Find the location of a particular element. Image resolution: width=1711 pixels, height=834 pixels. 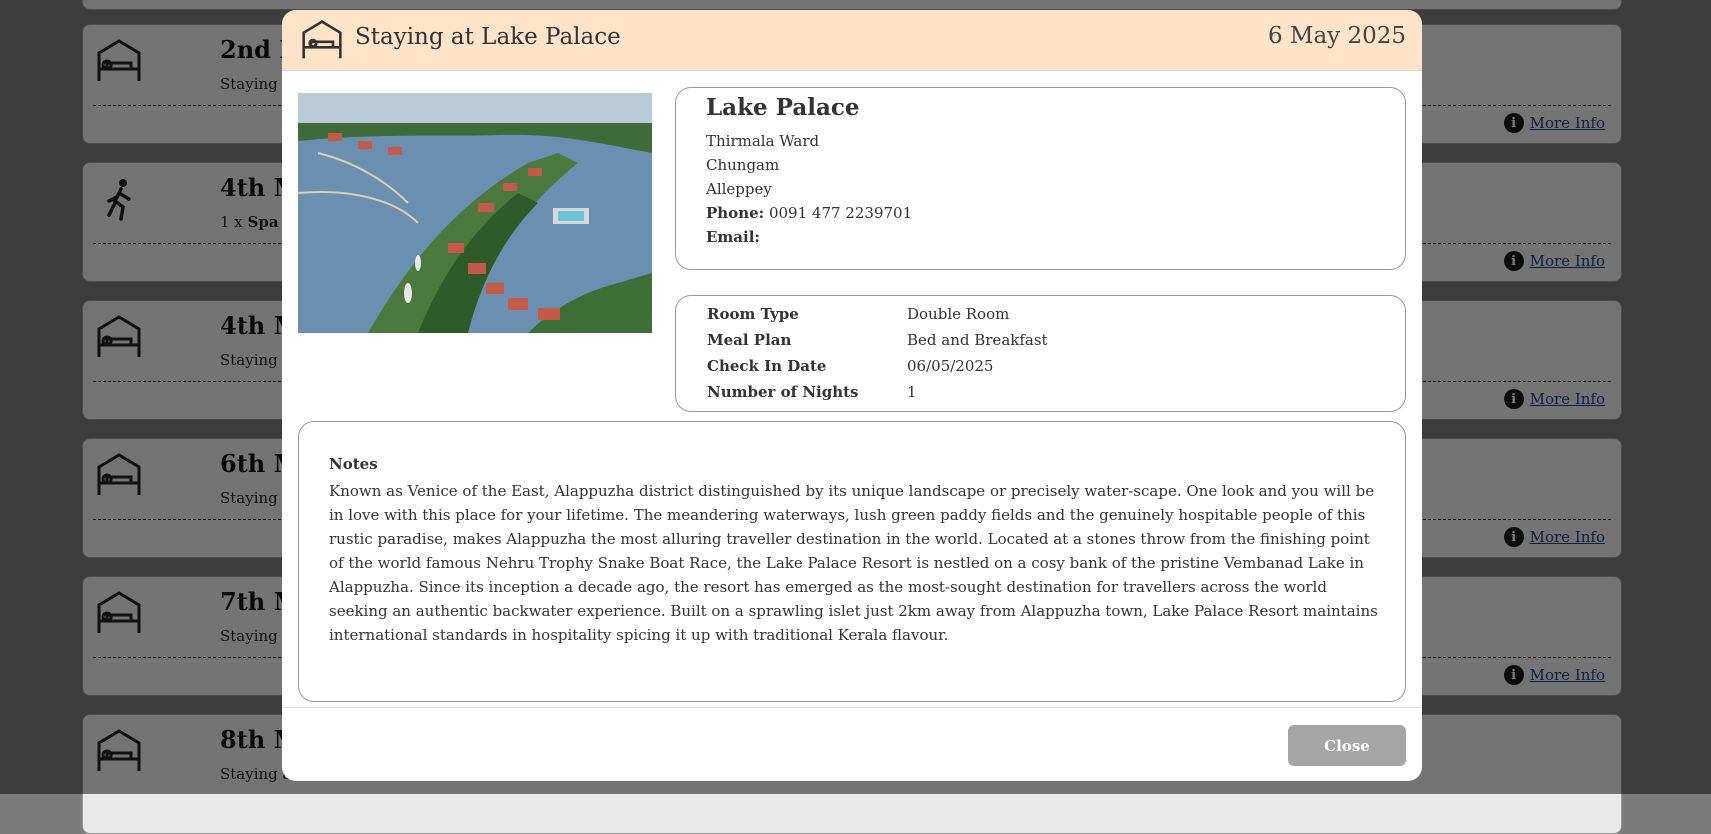

phone-line: Phone: 0091 477 2239701 is located at coordinates (809, 213).